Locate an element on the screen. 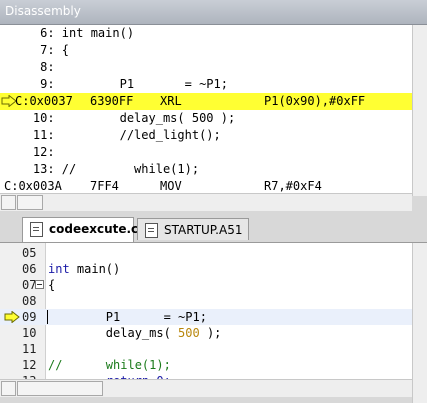 The image size is (427, 403). disassembly-instruction-row: C:0x0037 6390FF XRL P1(0x90),#0xFF is located at coordinates (206, 101).